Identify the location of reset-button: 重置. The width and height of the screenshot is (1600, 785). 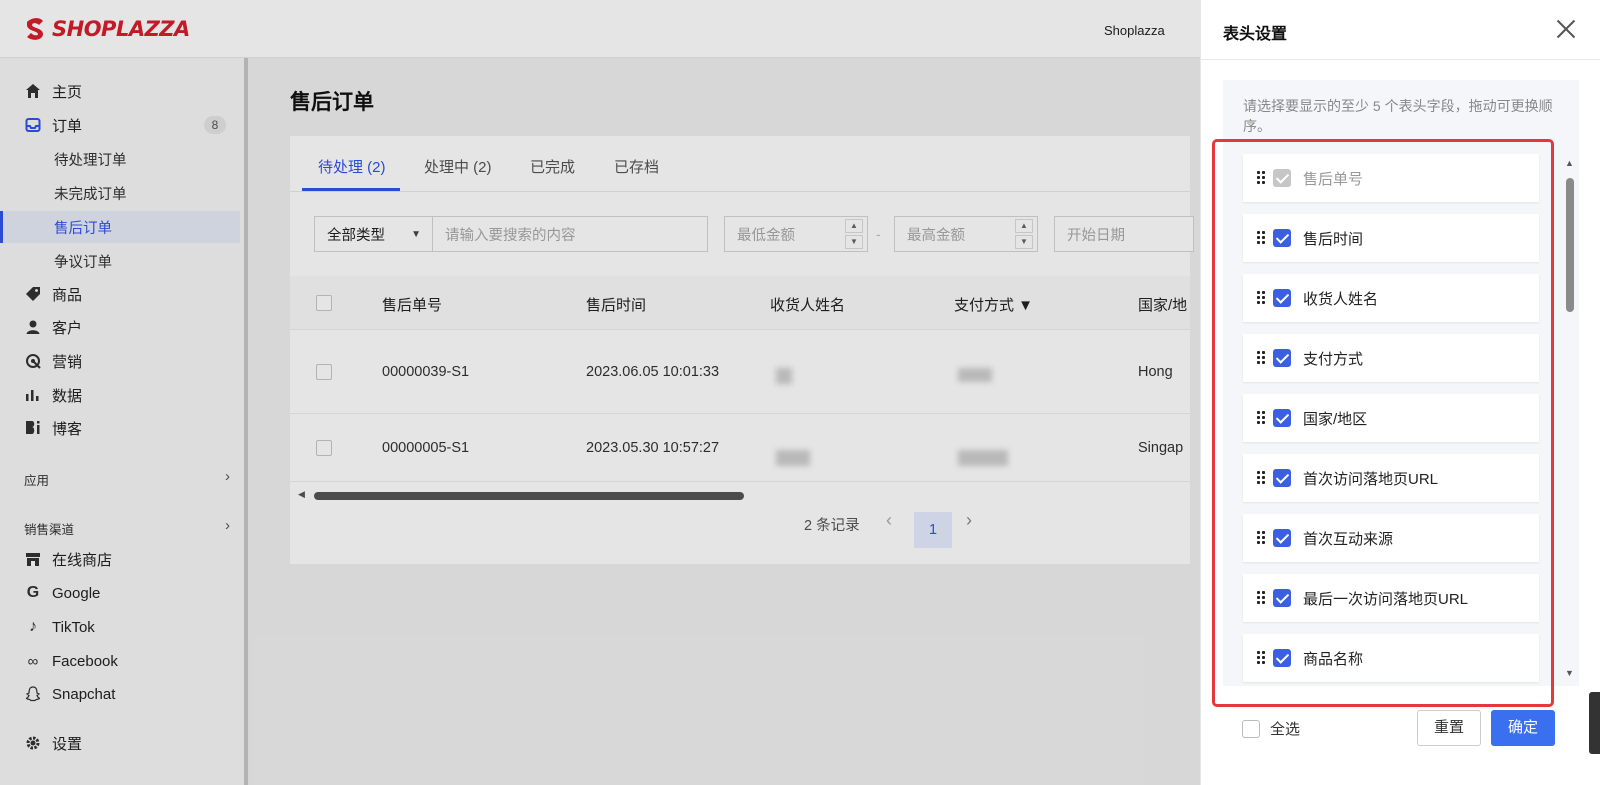
(1449, 728).